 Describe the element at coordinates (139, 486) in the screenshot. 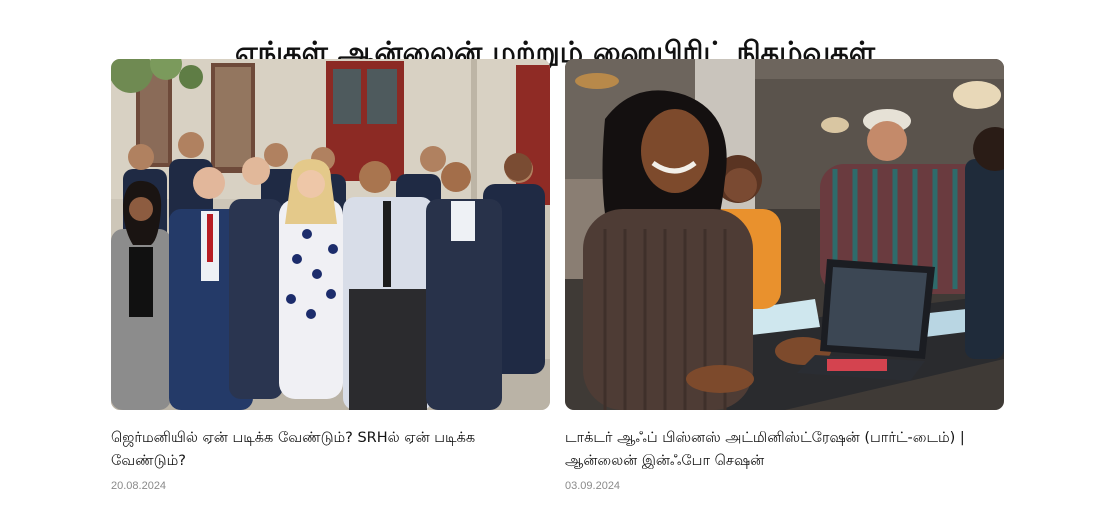

I see `event-date: 20.08.2024` at that location.